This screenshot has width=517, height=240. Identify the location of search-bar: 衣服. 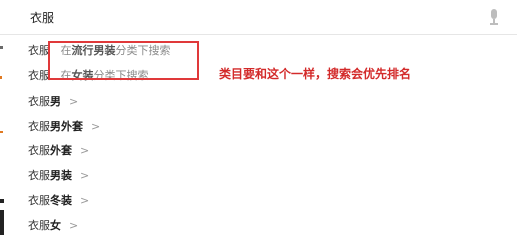
(258, 17).